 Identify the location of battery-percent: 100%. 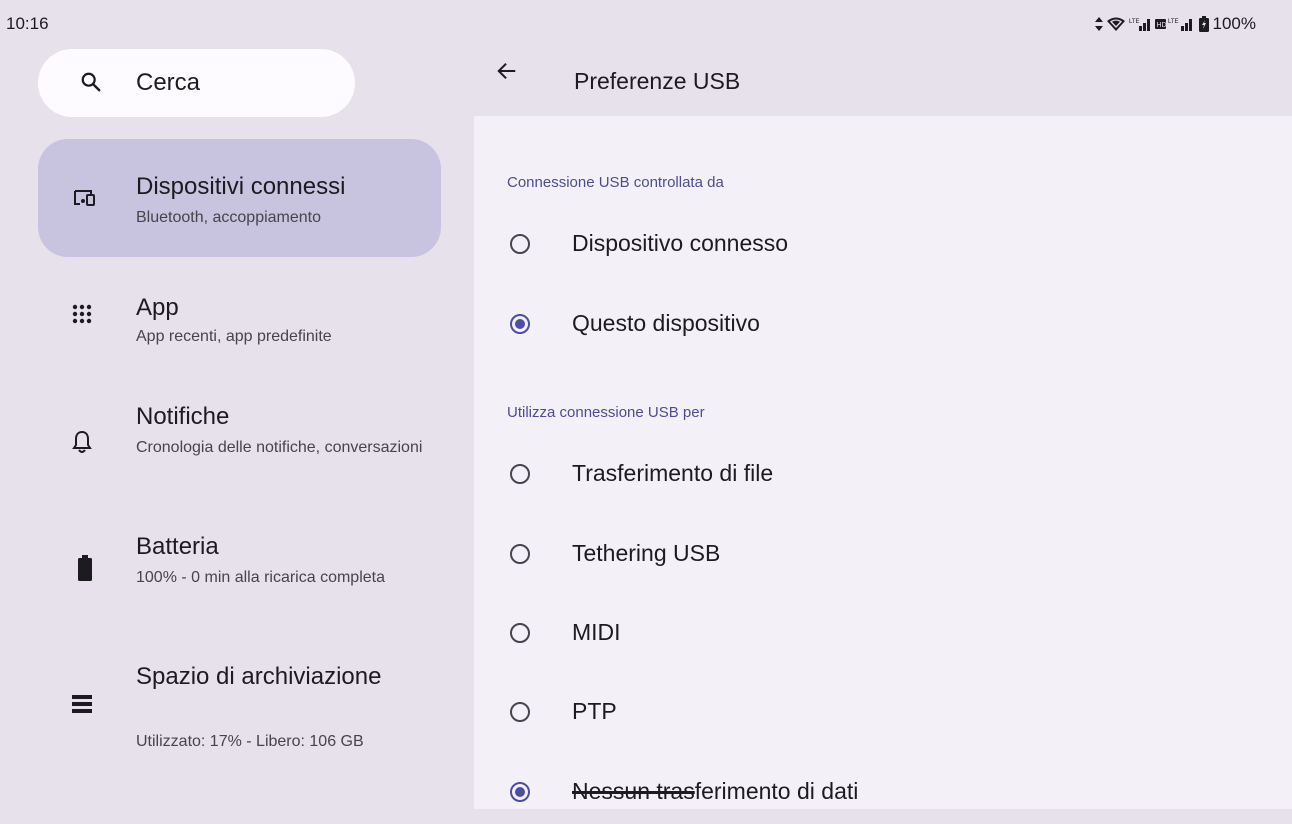
(1234, 23).